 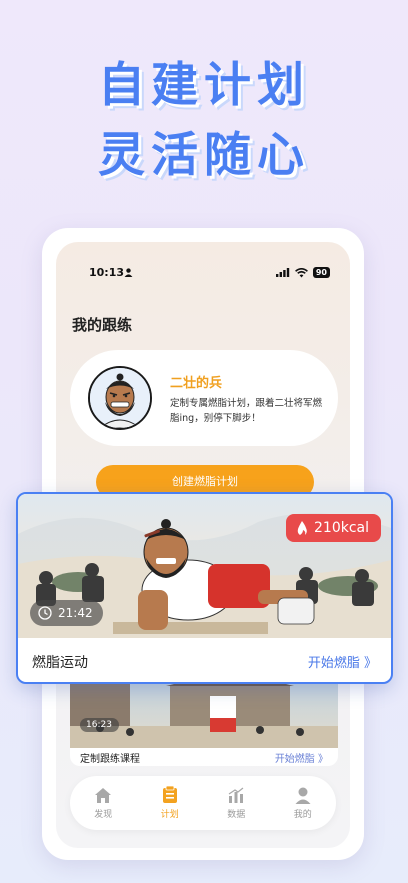 I want to click on user-icon, so click(x=303, y=795).